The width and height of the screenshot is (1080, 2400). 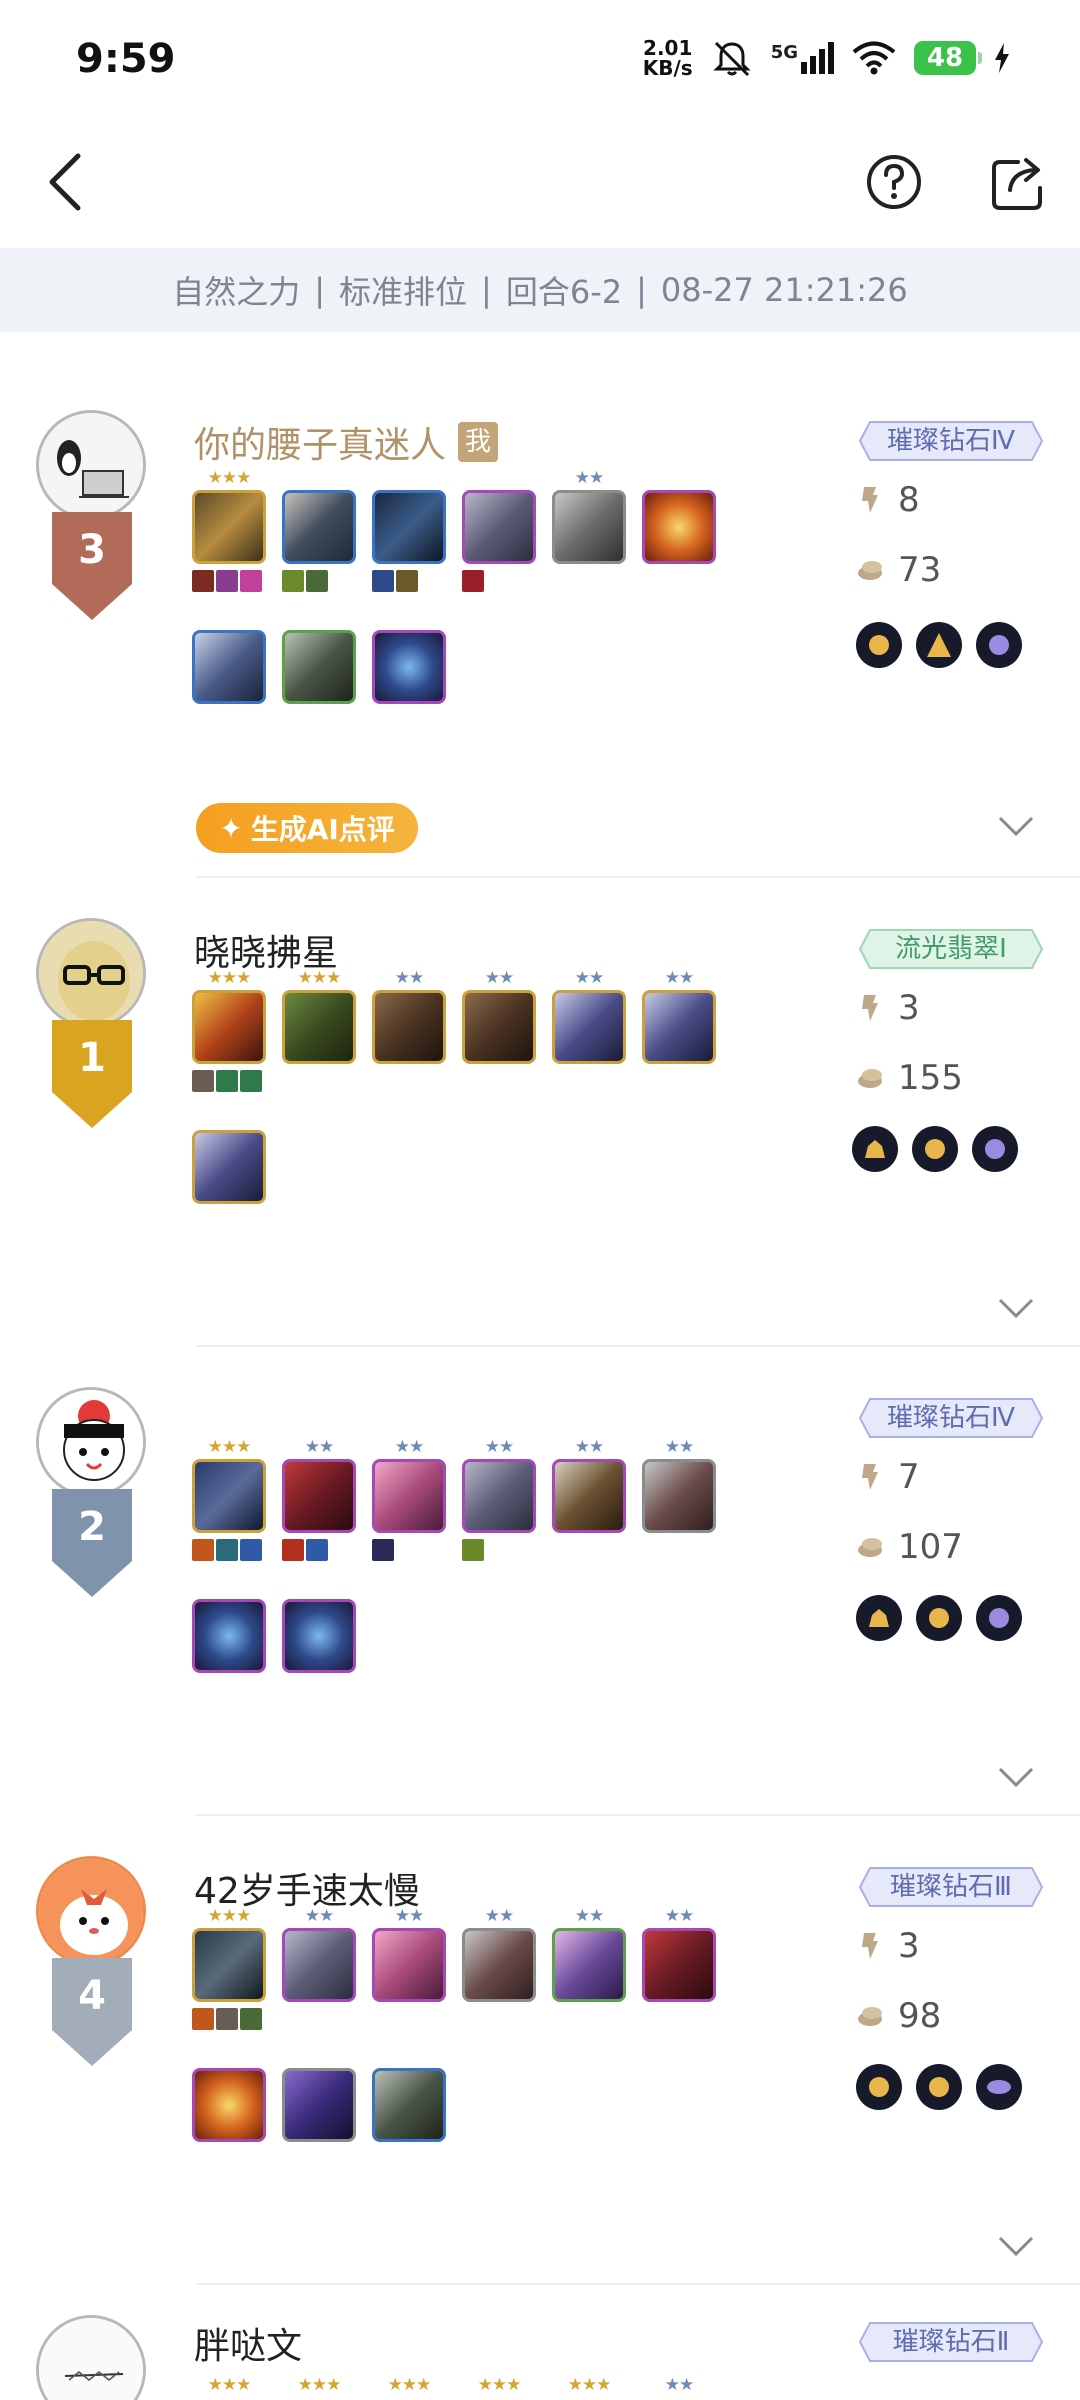 What do you see at coordinates (70, 182) in the screenshot?
I see `back-icon` at bounding box center [70, 182].